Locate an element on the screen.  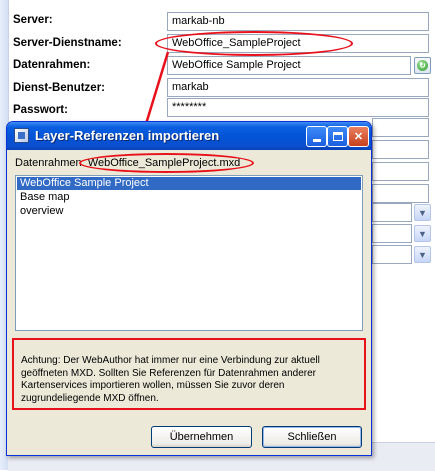
minimize-icon is located at coordinates (316, 140).